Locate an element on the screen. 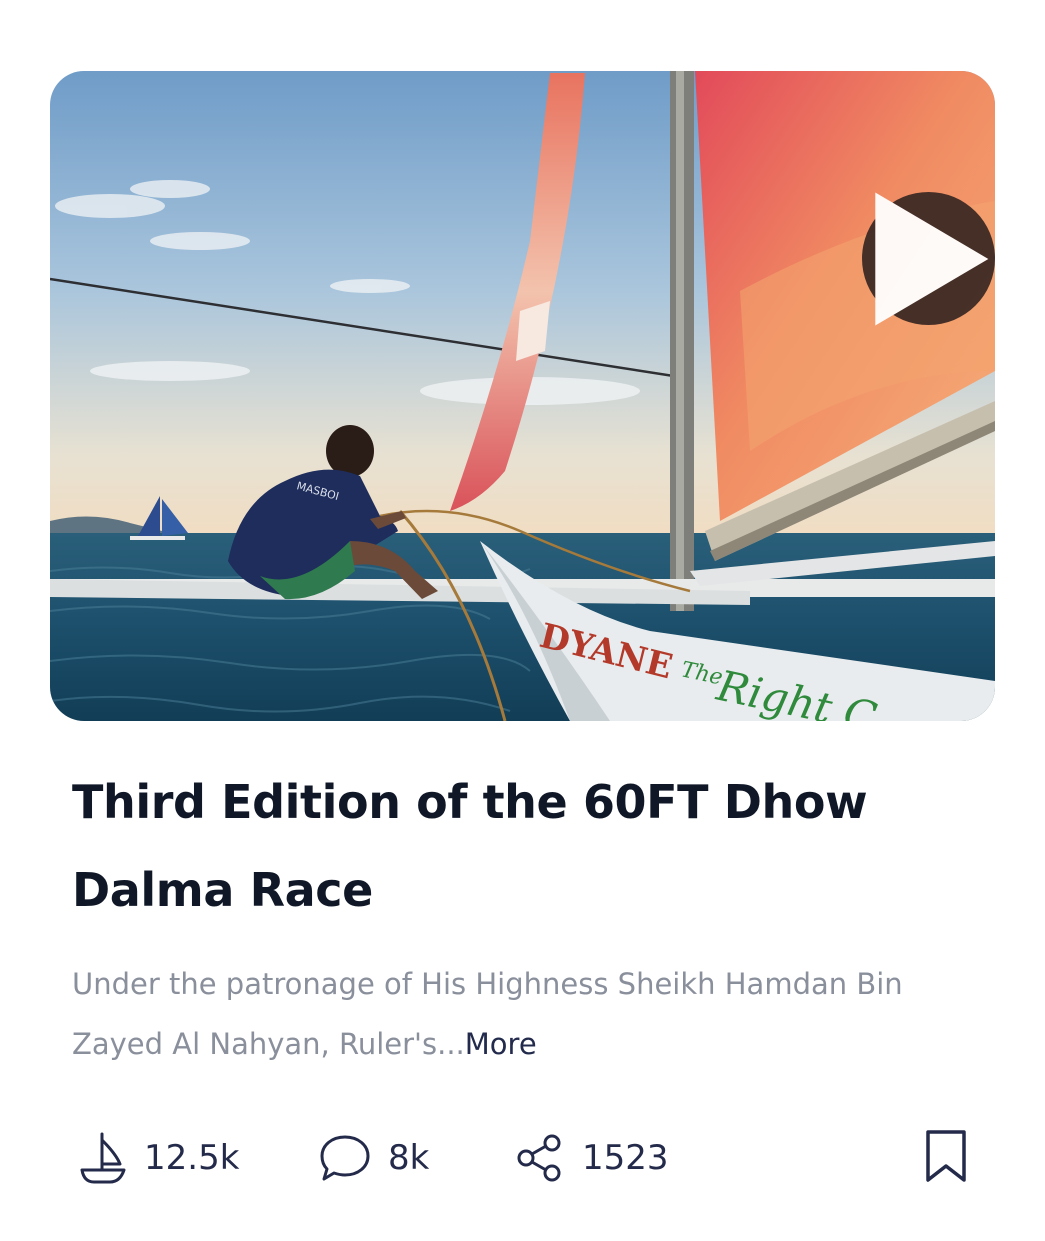 This screenshot has width=1045, height=1241. comments-count: 8k is located at coordinates (409, 1158).